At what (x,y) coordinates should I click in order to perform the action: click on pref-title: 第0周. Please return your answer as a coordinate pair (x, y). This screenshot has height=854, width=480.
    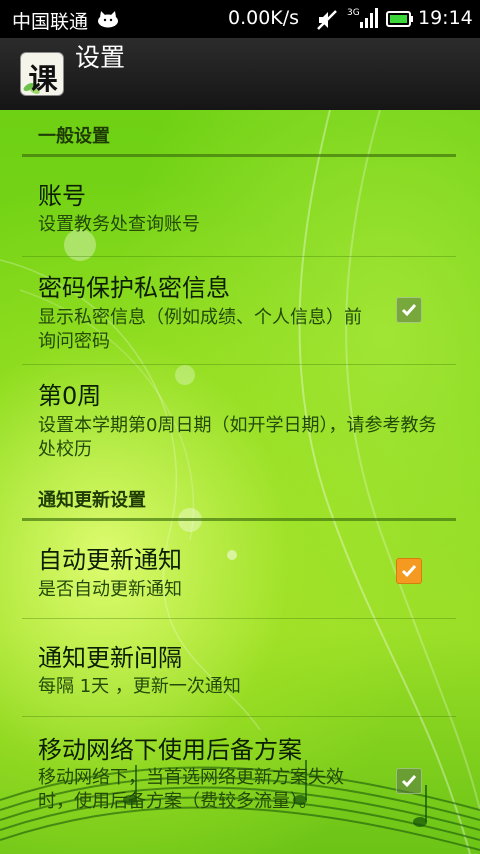
    Looking at the image, I should click on (70, 396).